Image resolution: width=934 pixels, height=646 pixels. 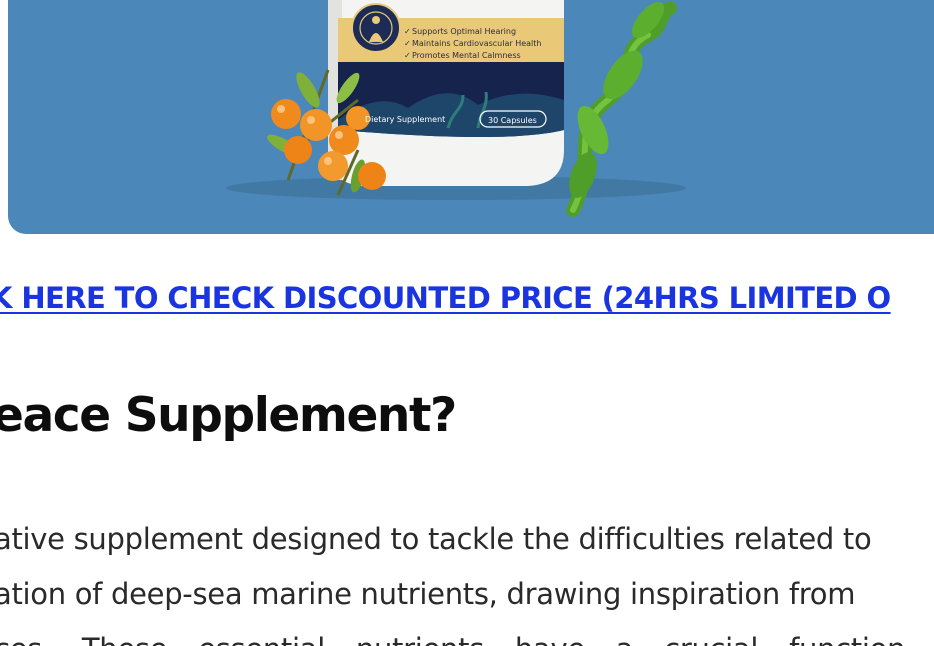 What do you see at coordinates (512, 120) in the screenshot?
I see `label-capsule-count: 30 Capsules` at bounding box center [512, 120].